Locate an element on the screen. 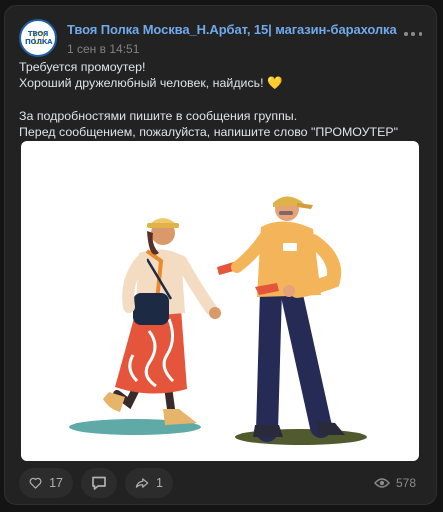 The image size is (443, 512). eye-icon is located at coordinates (382, 483).